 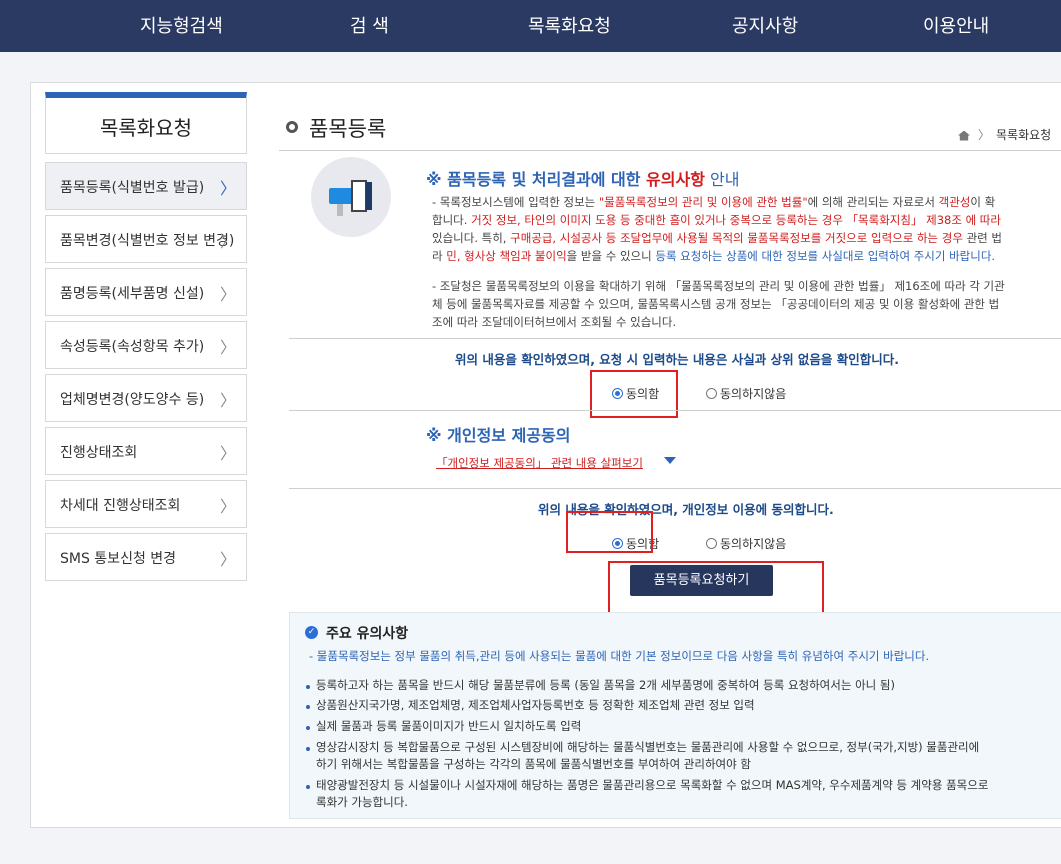 I want to click on sidebar-item-item-registration: 품목등록(식별번호 발급) 〉, so click(x=146, y=186).